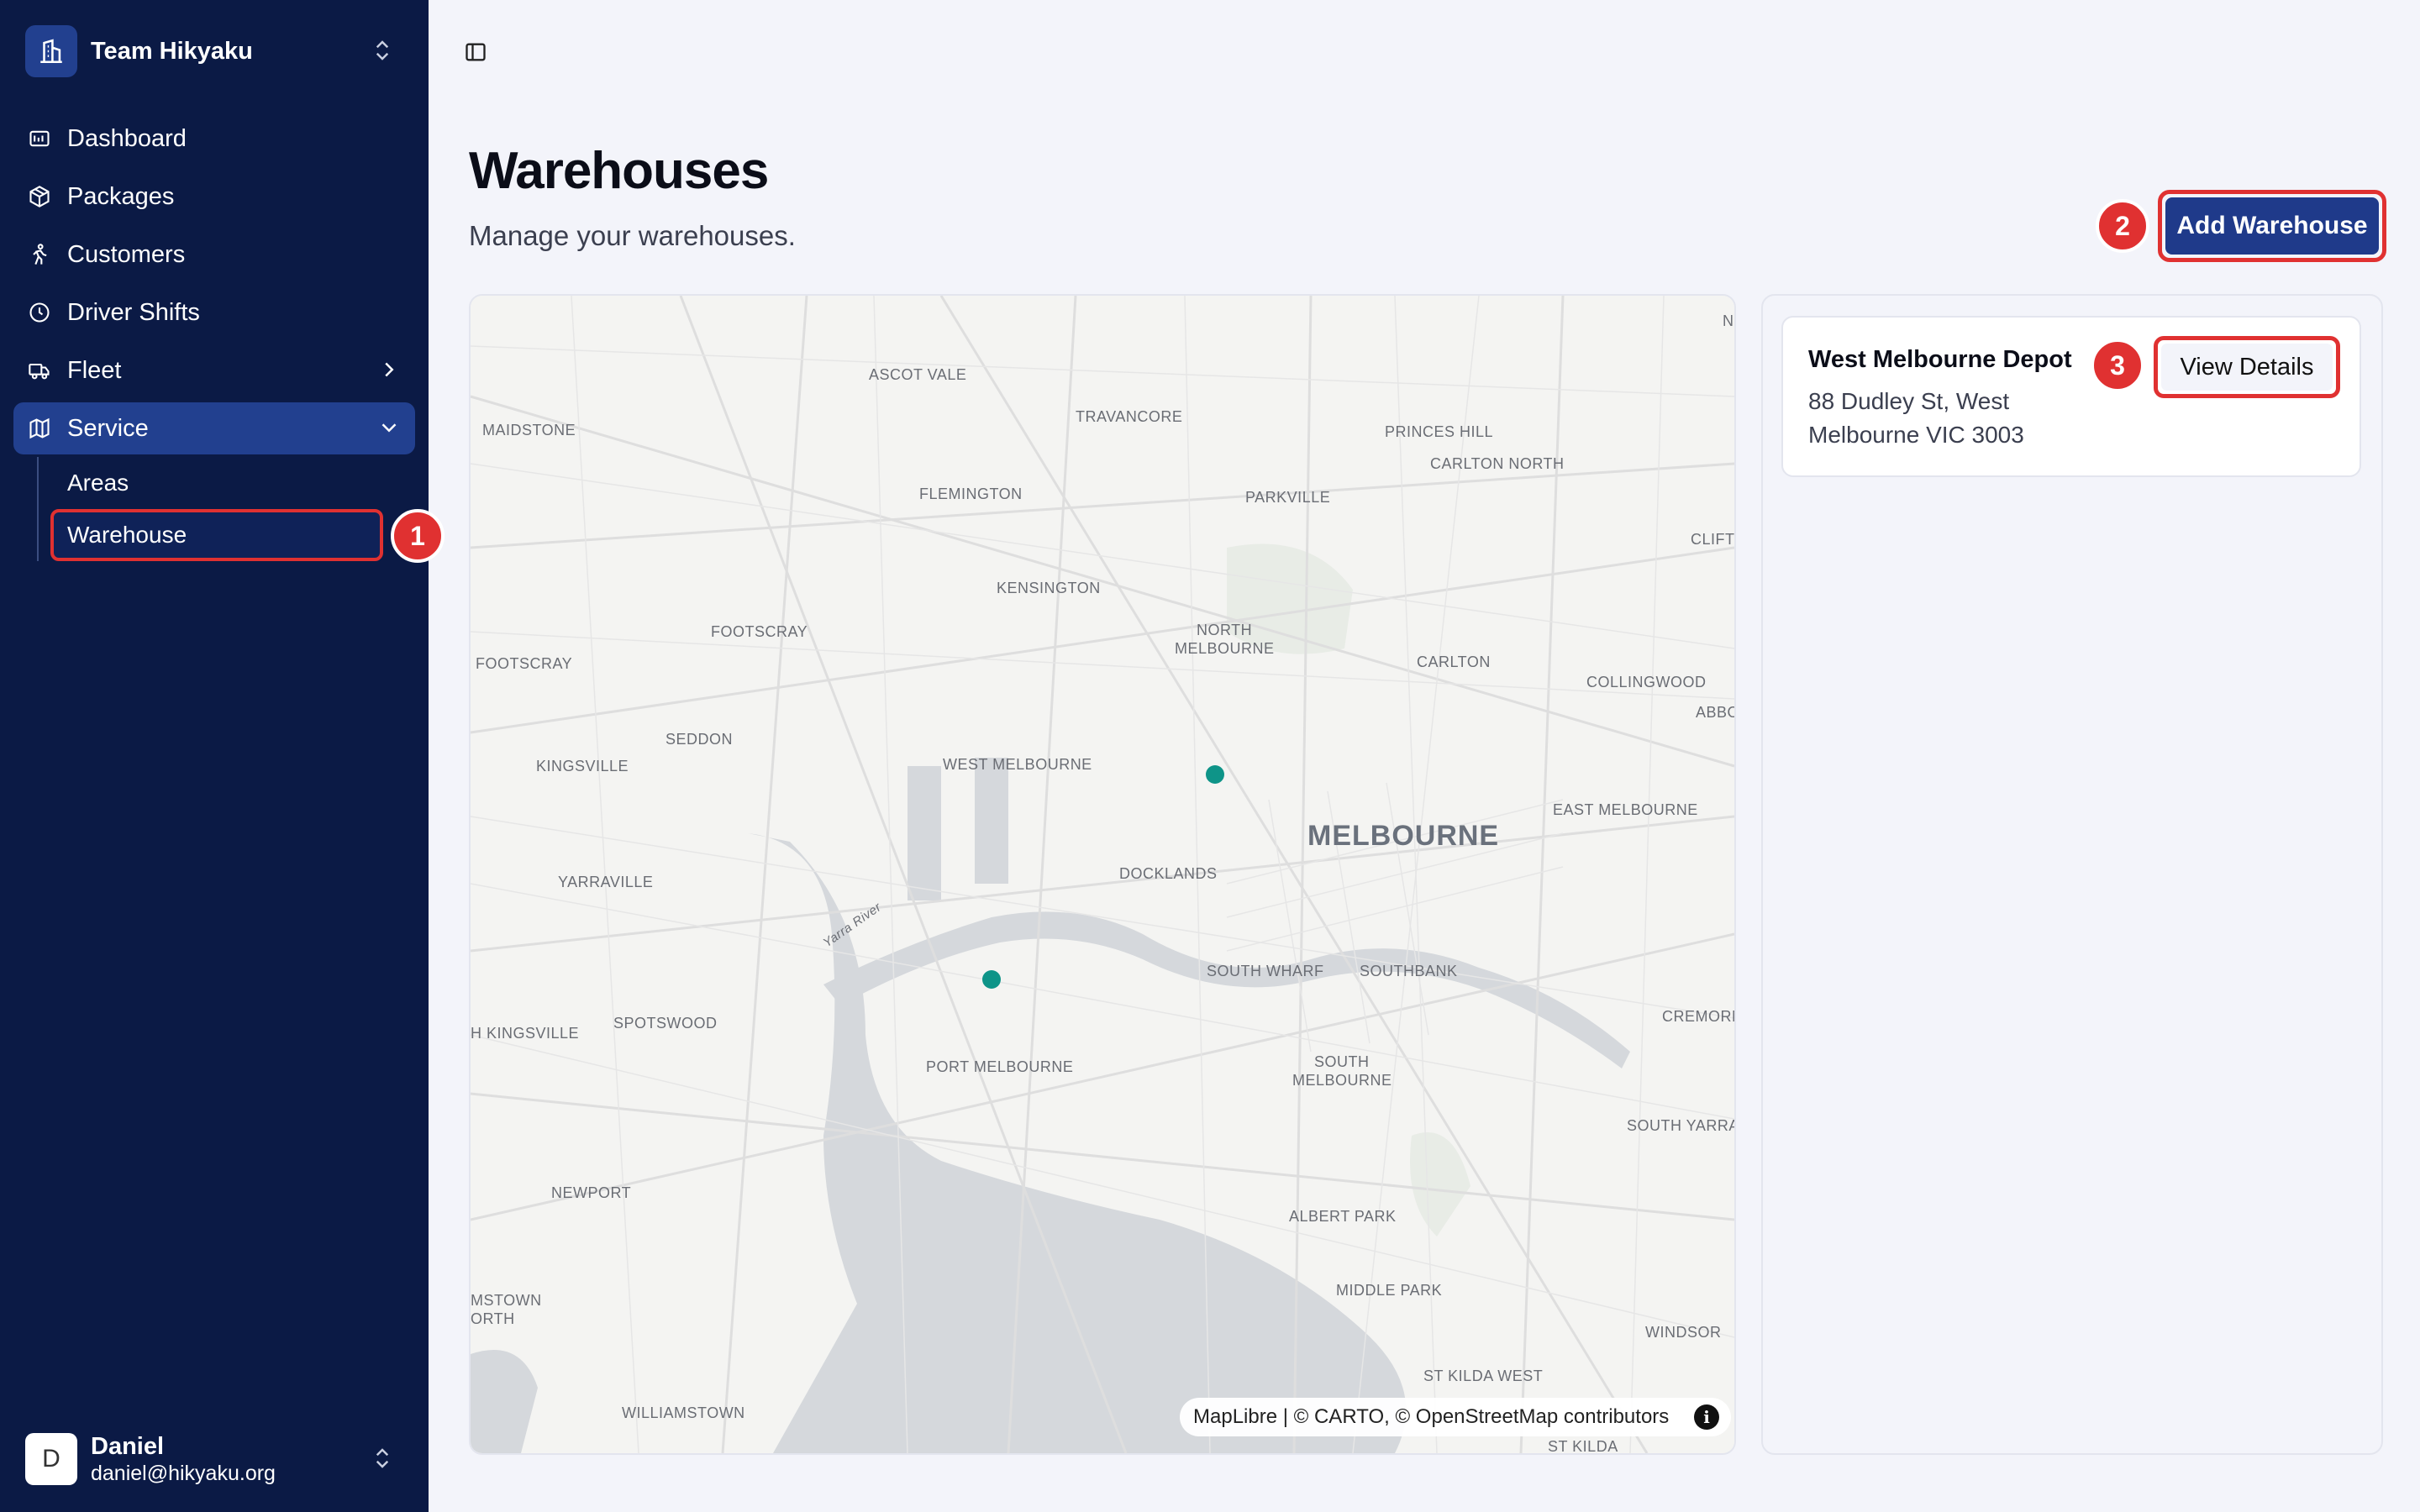 The height and width of the screenshot is (1512, 2420). Describe the element at coordinates (665, 1023) in the screenshot. I see `map-label: SPOTSWOOD` at that location.